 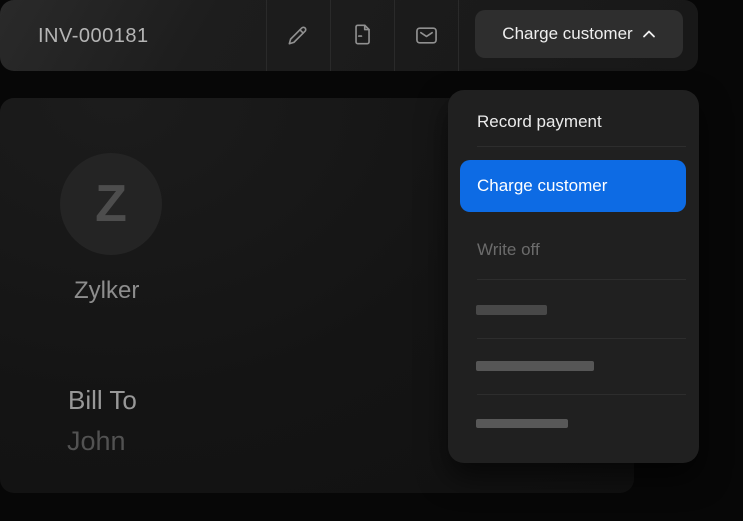 What do you see at coordinates (567, 33) in the screenshot?
I see `charge-button-label: Charge customer` at bounding box center [567, 33].